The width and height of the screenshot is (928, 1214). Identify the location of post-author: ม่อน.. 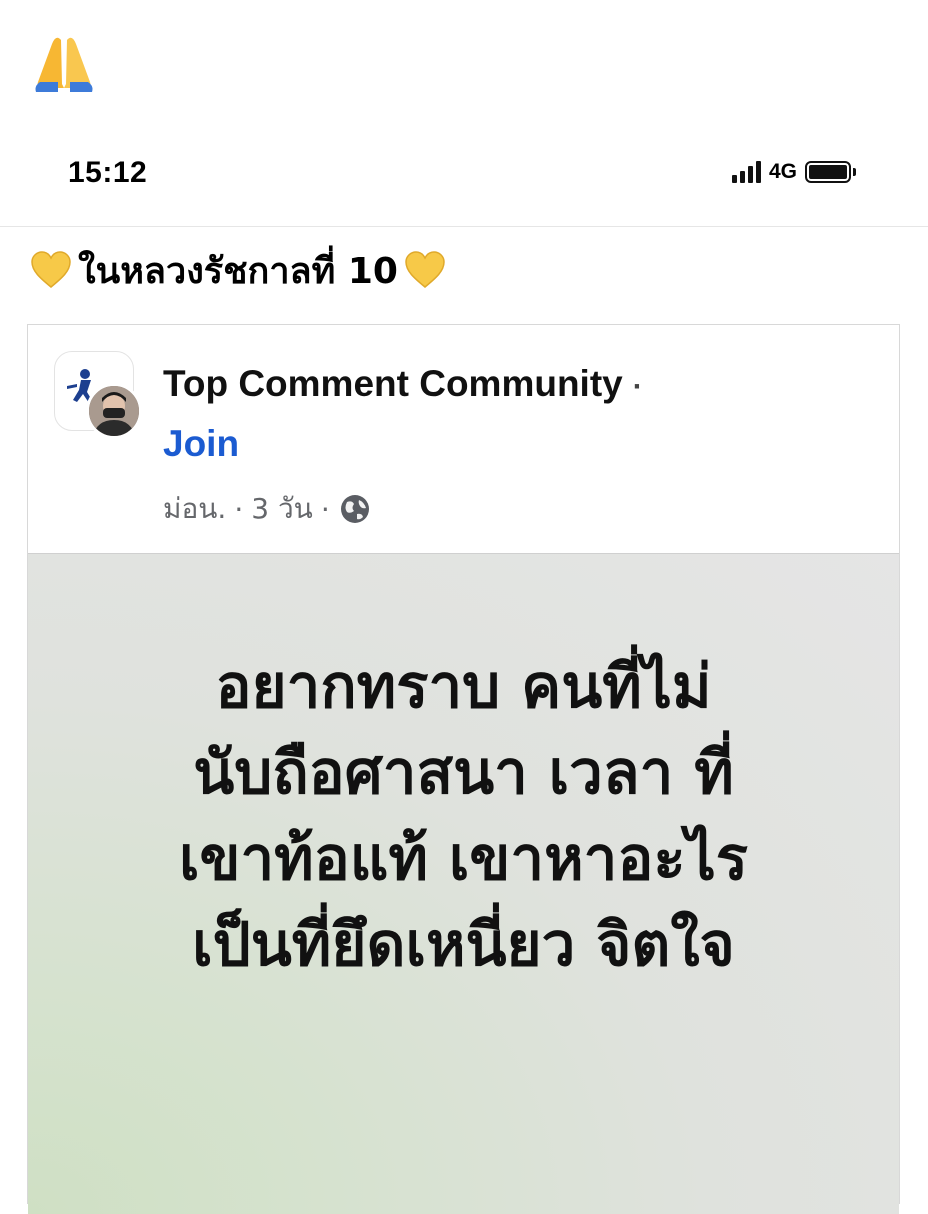
(194, 509).